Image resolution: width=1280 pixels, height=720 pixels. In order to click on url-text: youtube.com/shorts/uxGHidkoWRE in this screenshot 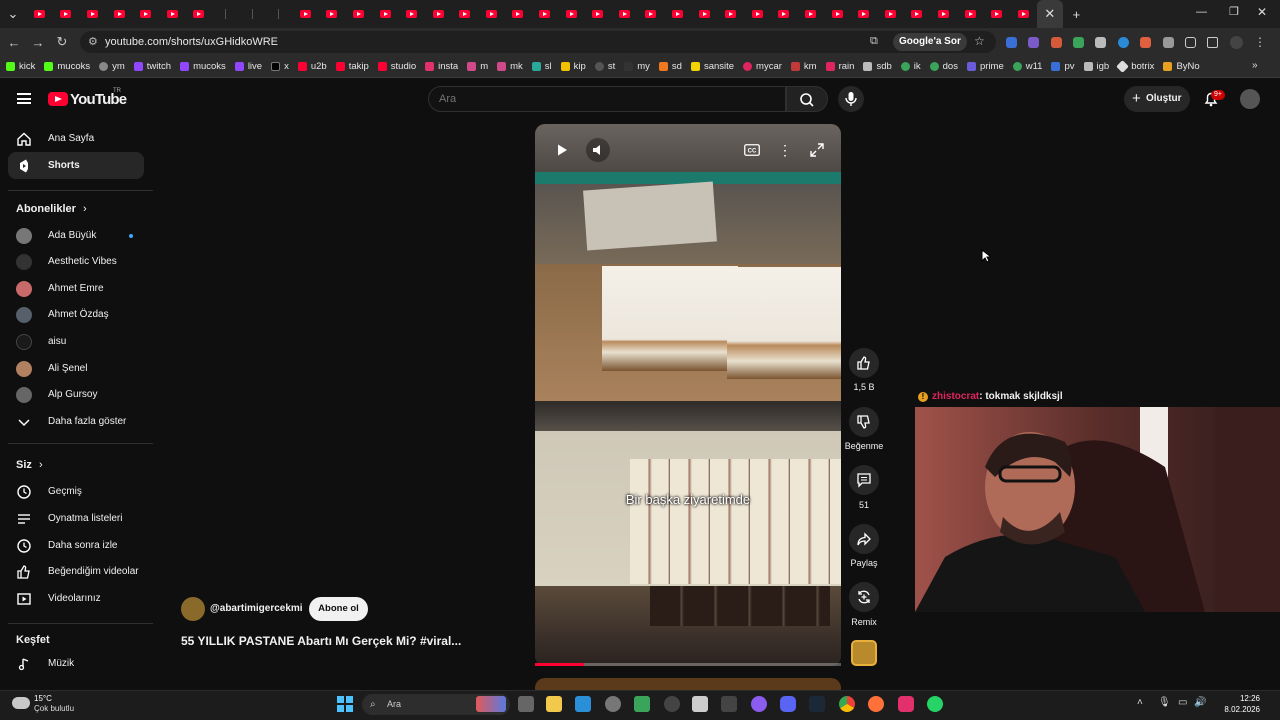, I will do `click(191, 42)`.